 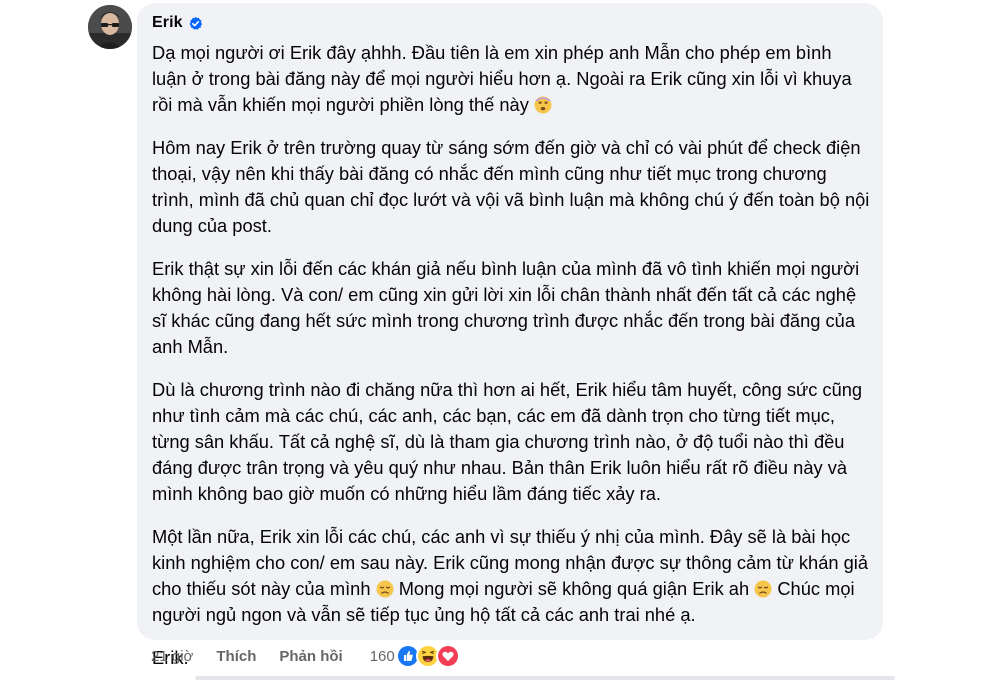 I want to click on comment-timestamp: 21 giờ, so click(x=172, y=656).